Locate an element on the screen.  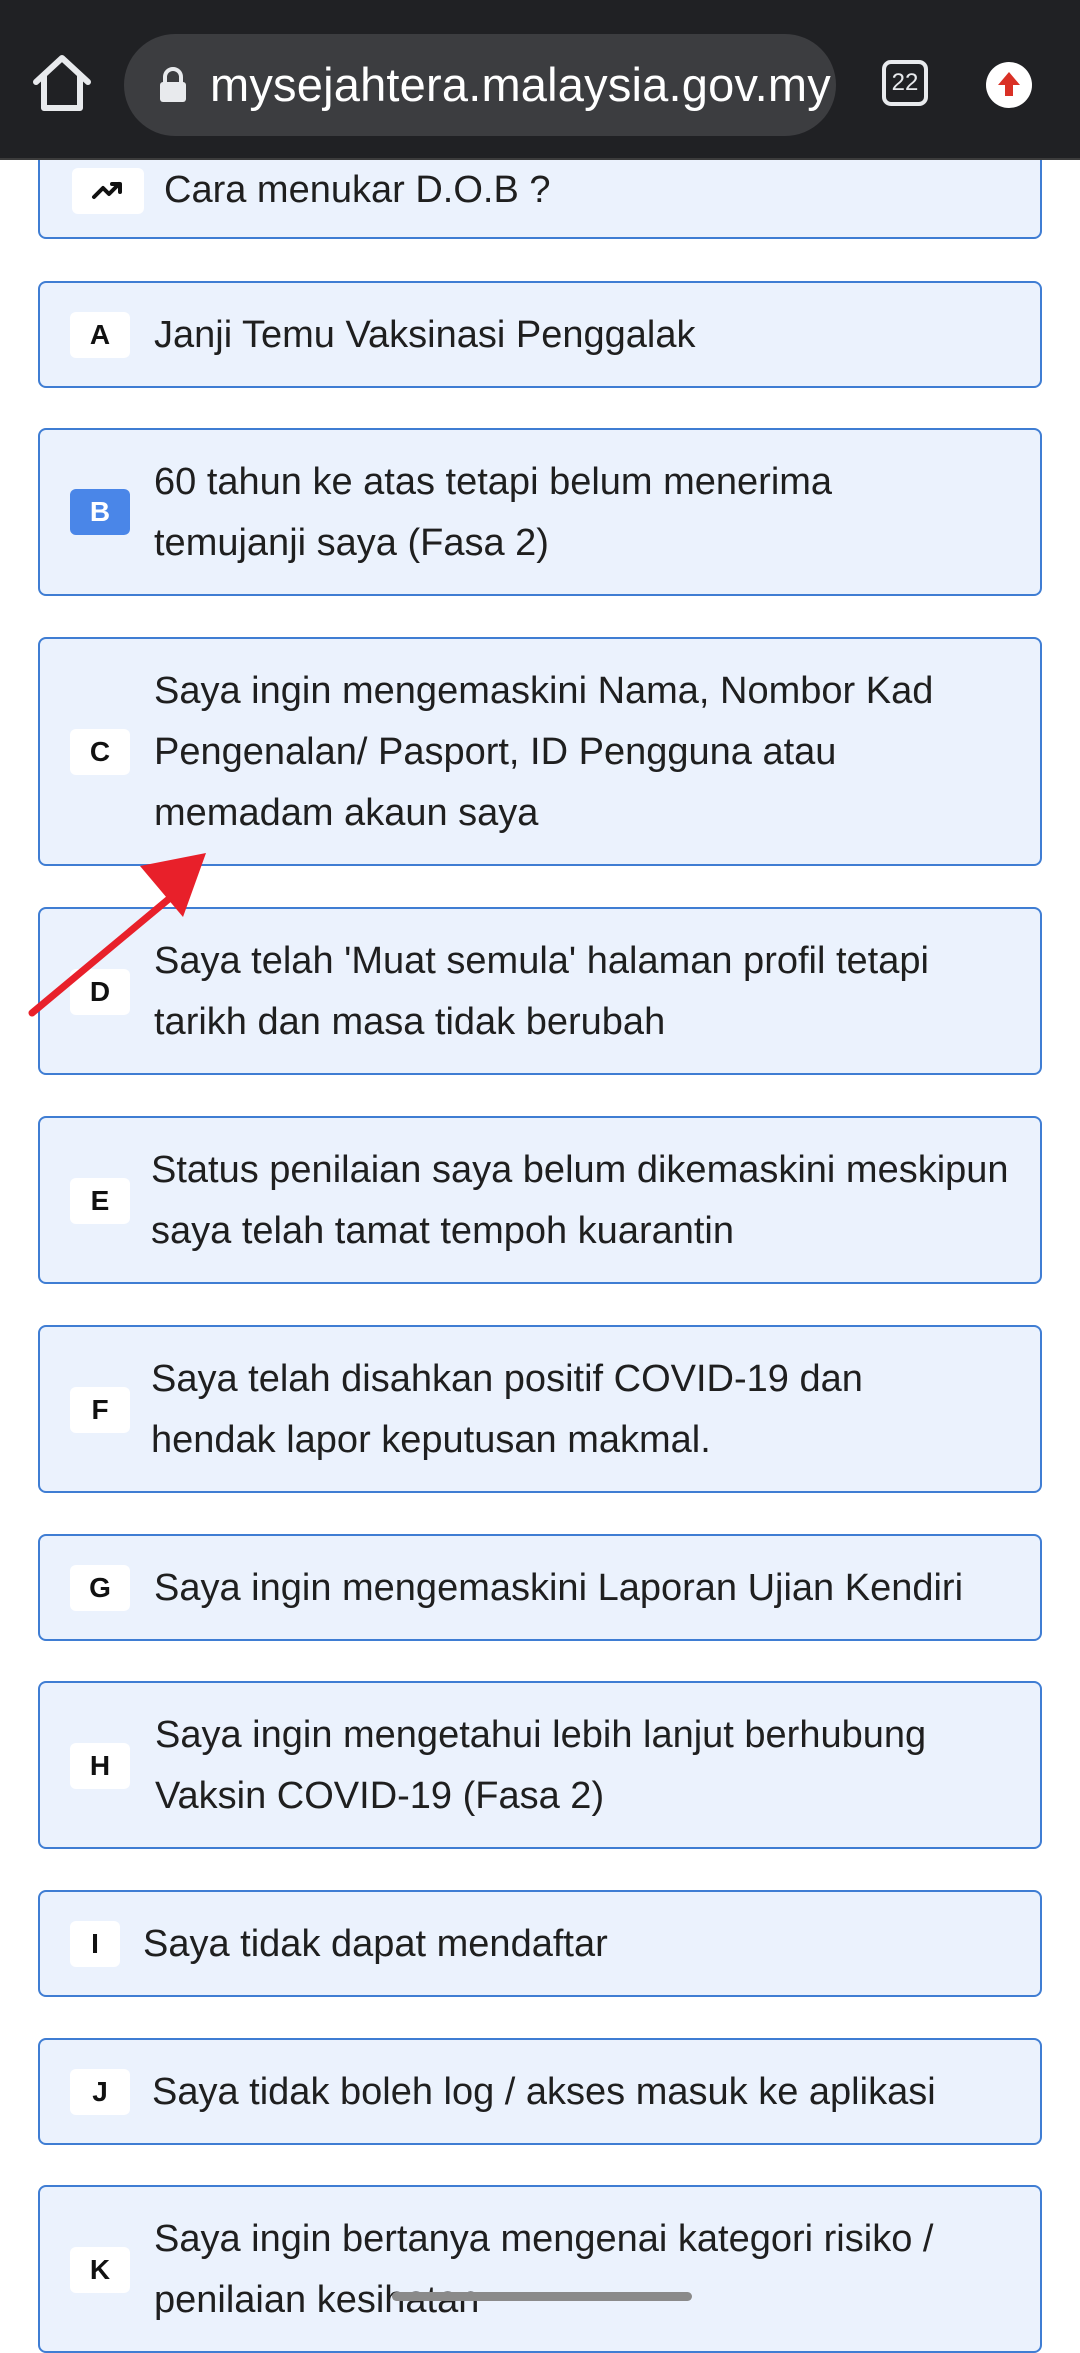
address-bar: mysejahtera.malaysia.gov.my is located at coordinates (480, 85).